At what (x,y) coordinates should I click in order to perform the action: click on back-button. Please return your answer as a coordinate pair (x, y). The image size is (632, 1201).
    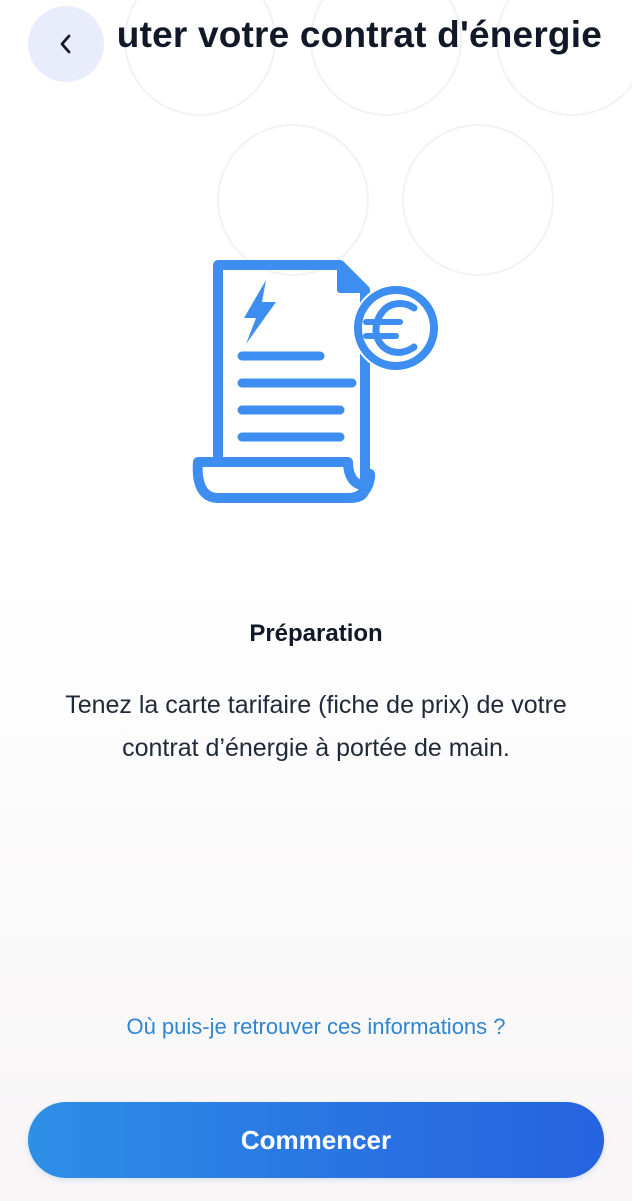
    Looking at the image, I should click on (66, 44).